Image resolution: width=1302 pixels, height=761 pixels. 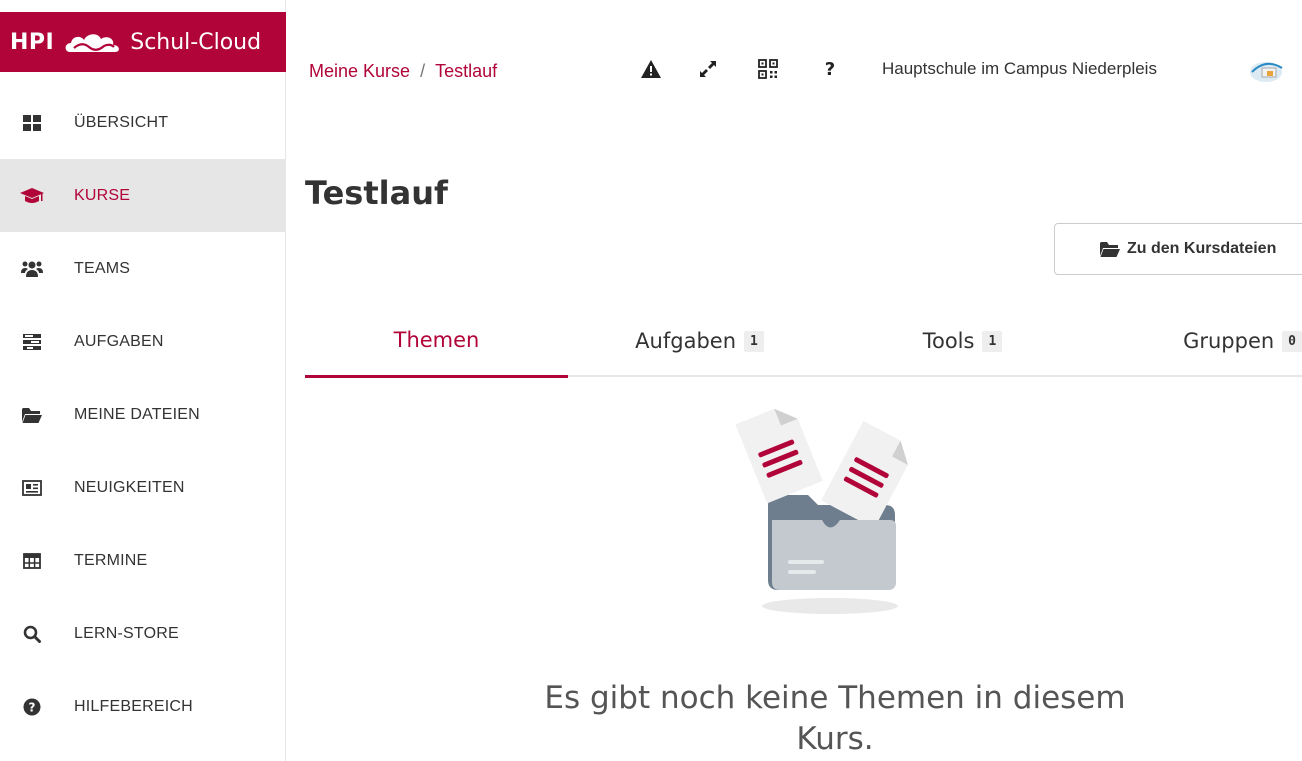 What do you see at coordinates (102, 195) in the screenshot?
I see `sidebar-item-label: KURSE` at bounding box center [102, 195].